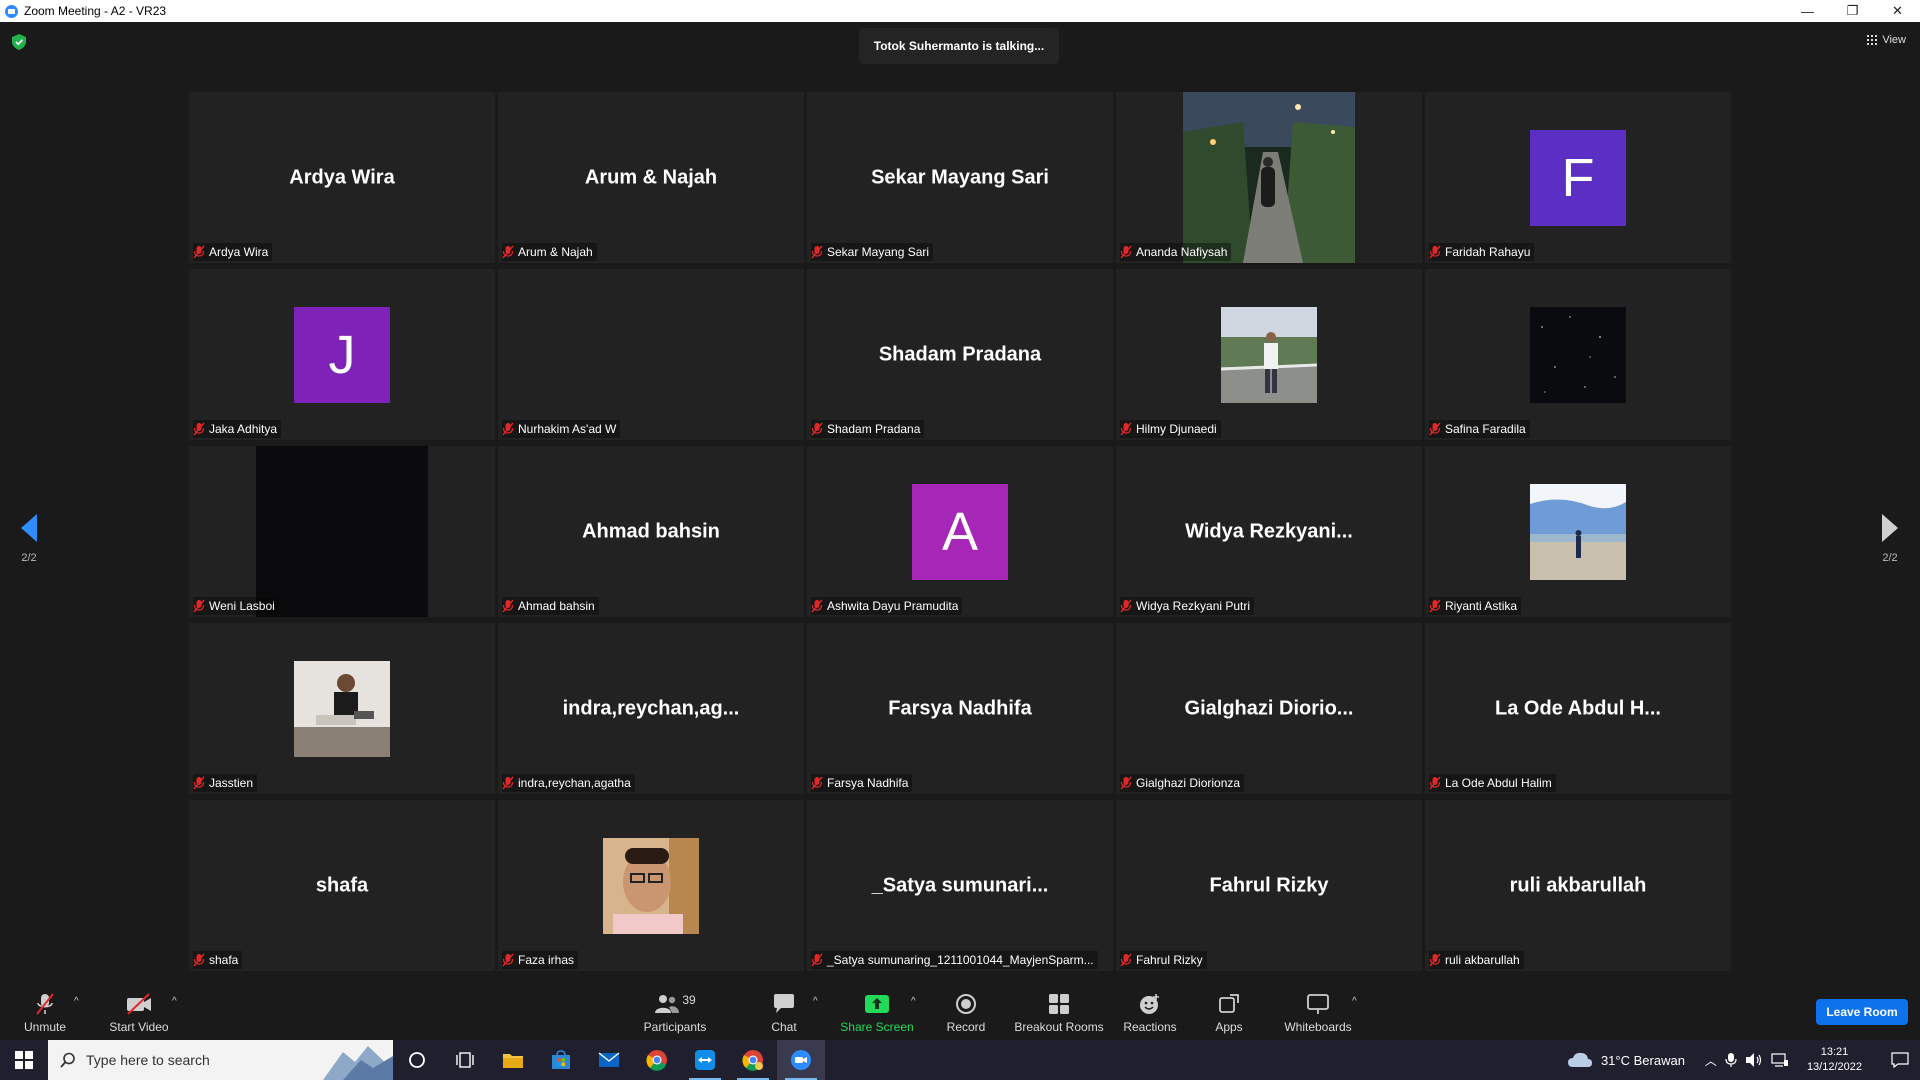 The height and width of the screenshot is (1080, 1920). I want to click on participant-tile: Fahrul Rizky Fahrul Rizky, so click(1269, 885).